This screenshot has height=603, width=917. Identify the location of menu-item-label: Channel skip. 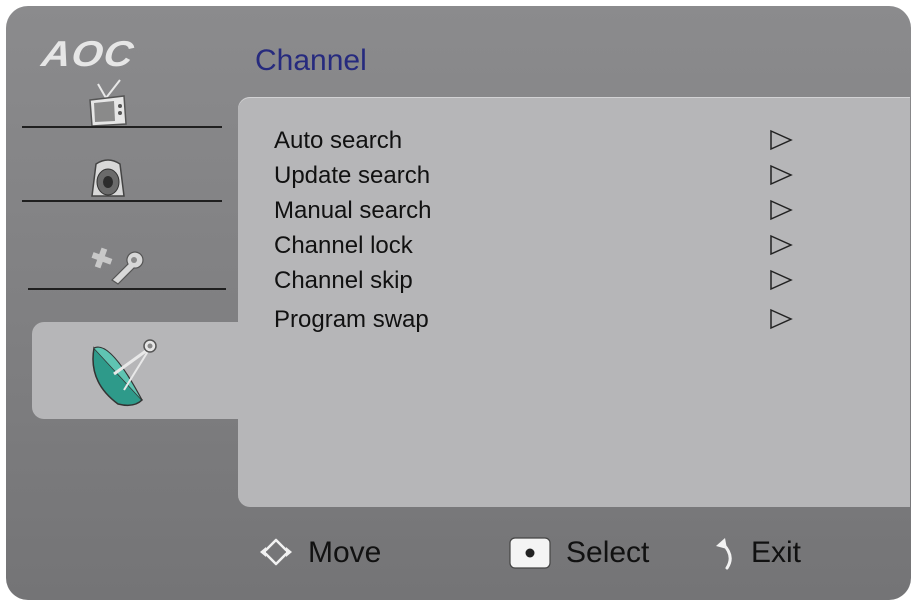
(343, 280).